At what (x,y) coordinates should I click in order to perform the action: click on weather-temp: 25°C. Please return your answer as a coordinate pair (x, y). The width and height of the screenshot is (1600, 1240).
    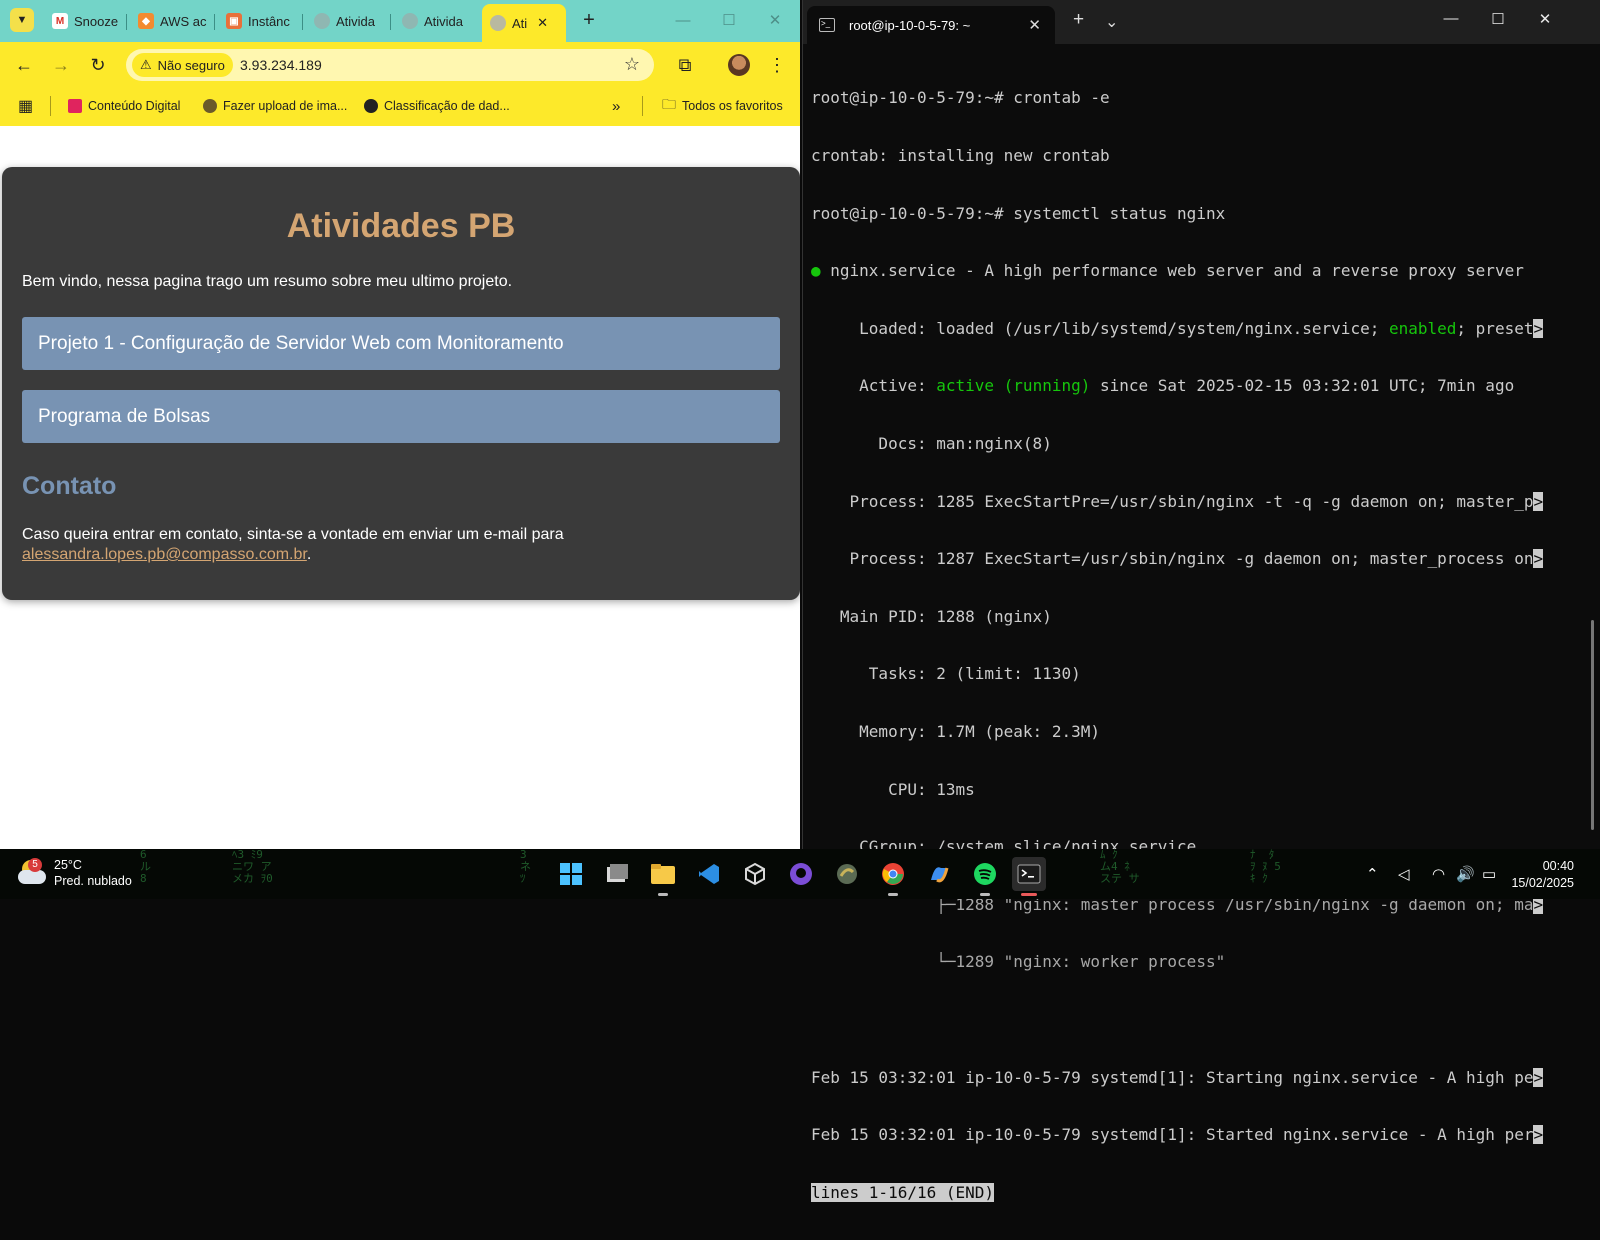
    Looking at the image, I should click on (68, 865).